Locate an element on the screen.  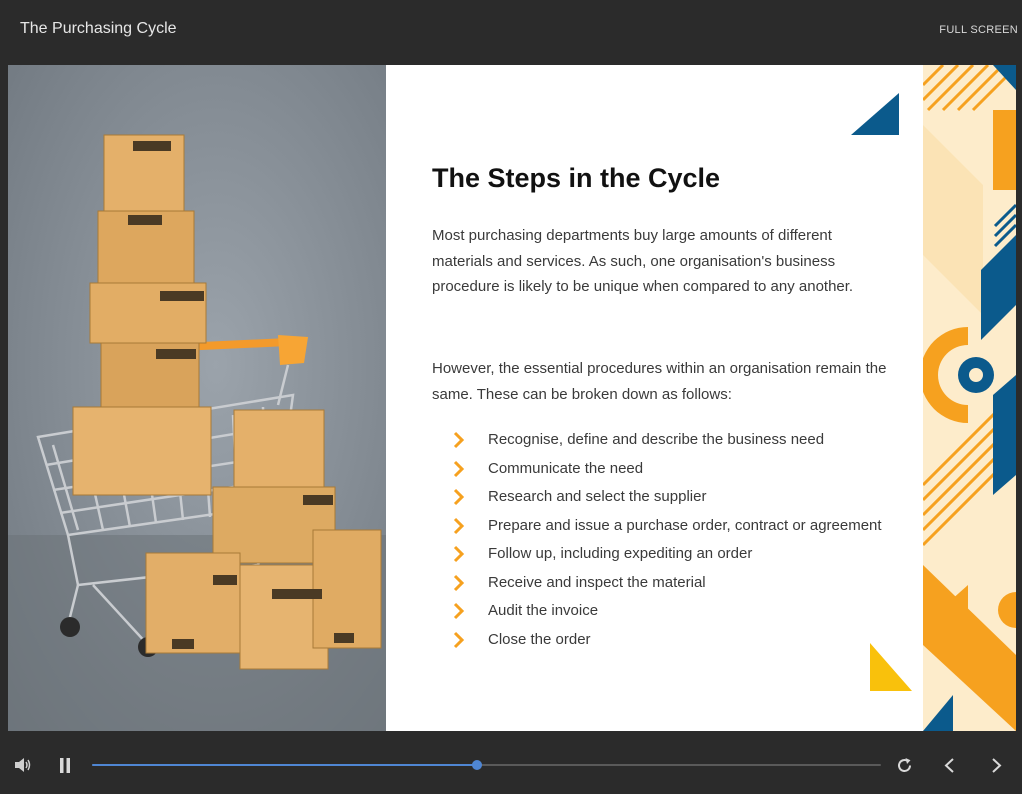
progress-handle is located at coordinates (477, 765).